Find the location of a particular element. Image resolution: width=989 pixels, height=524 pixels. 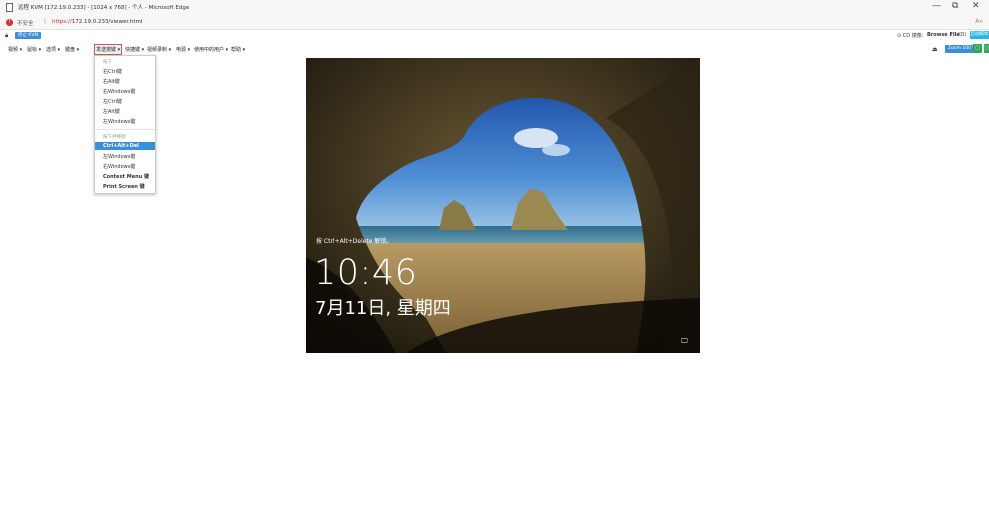

menu-send-keys: 发送按键 ▾ is located at coordinates (108, 49).